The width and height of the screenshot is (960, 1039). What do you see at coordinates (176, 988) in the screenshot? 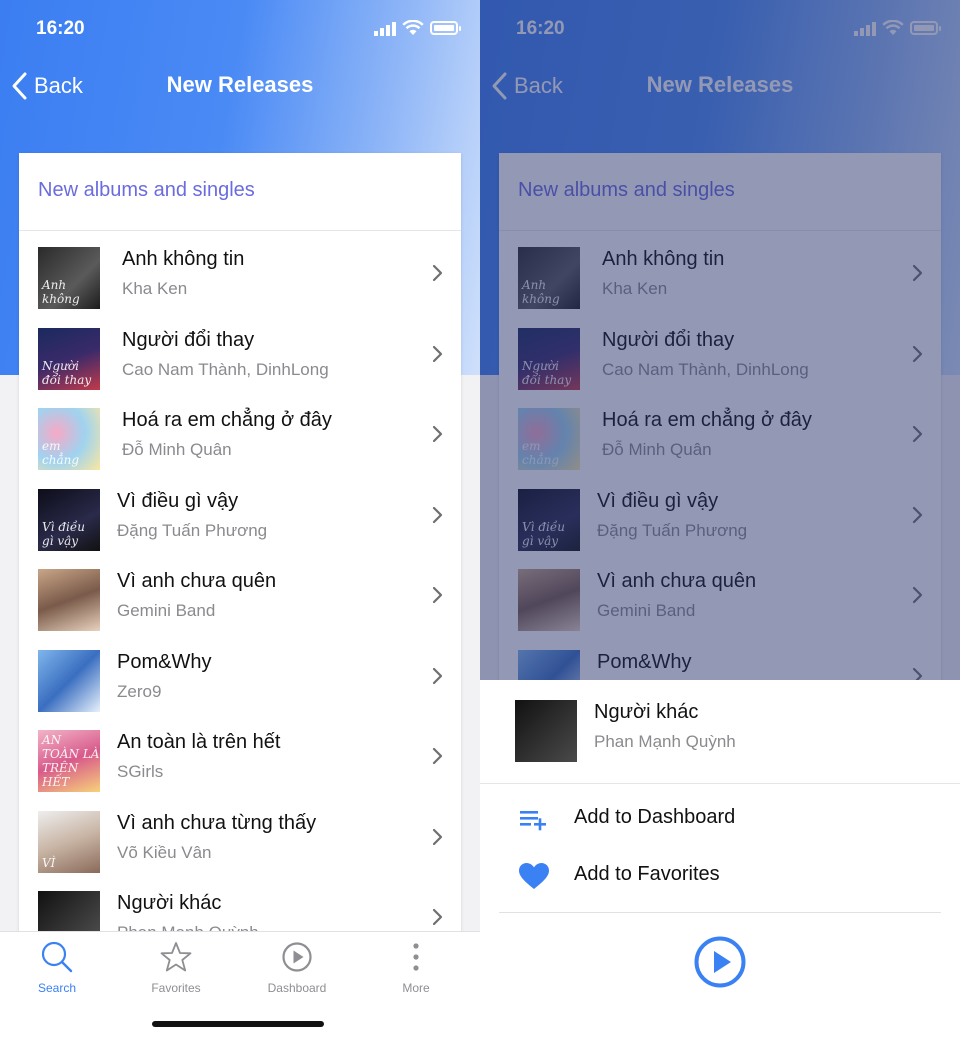
I see `tab-label: Favorites` at bounding box center [176, 988].